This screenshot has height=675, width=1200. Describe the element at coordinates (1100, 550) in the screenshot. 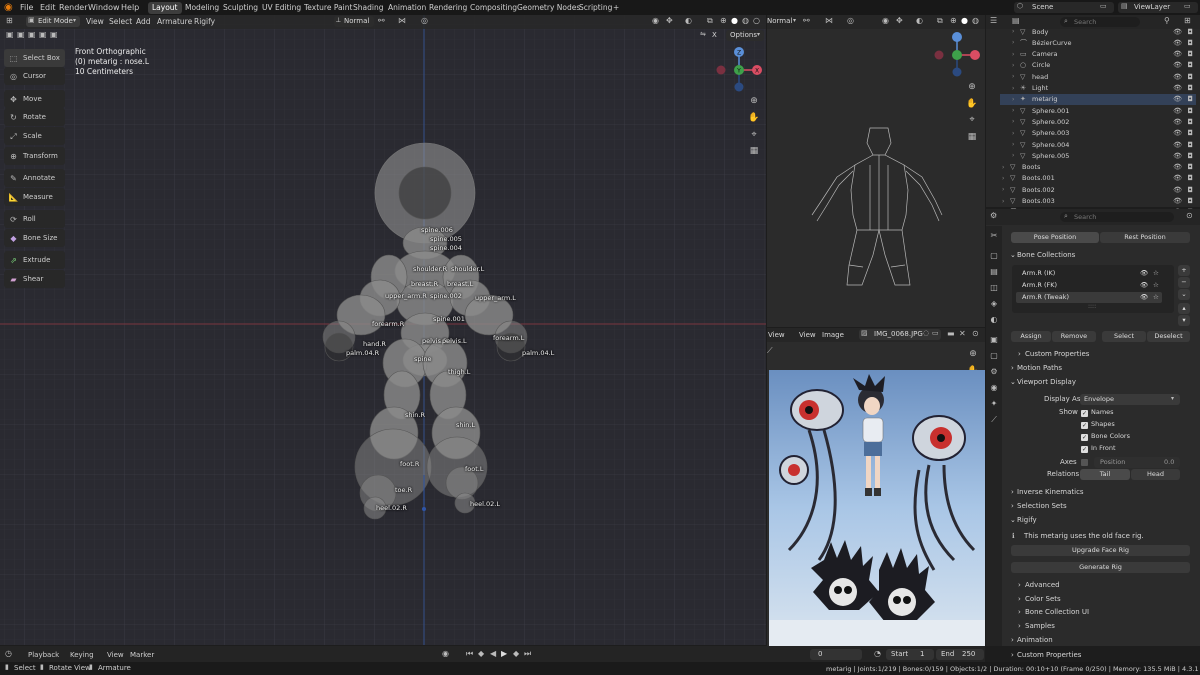

I see `upgrade-face-rig-button: Upgrade Face Rig` at that location.